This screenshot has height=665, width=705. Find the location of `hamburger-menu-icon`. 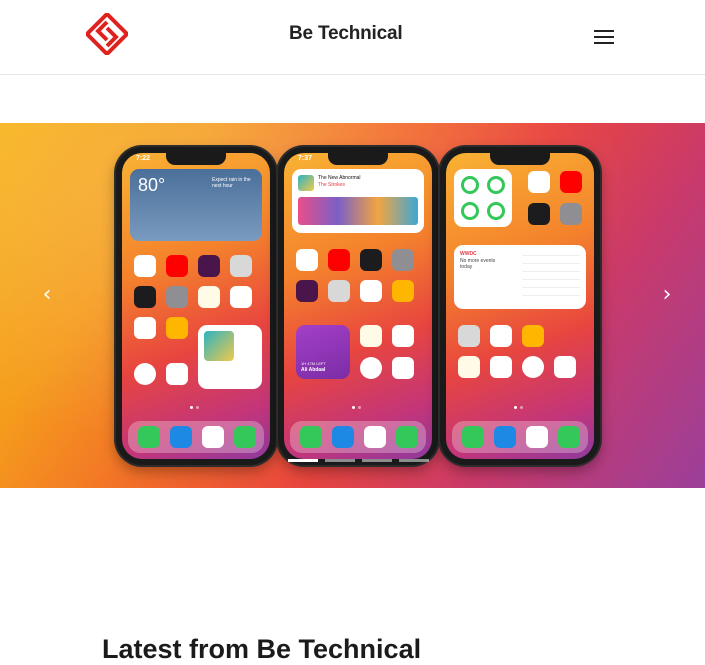

hamburger-menu-icon is located at coordinates (604, 37).